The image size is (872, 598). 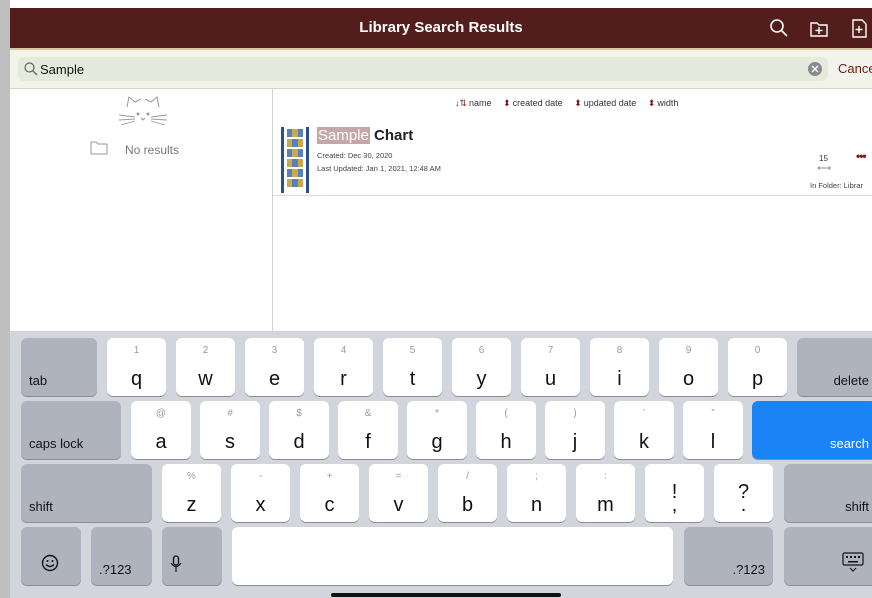 I want to click on key-secondary-label: 9, so click(x=688, y=350).